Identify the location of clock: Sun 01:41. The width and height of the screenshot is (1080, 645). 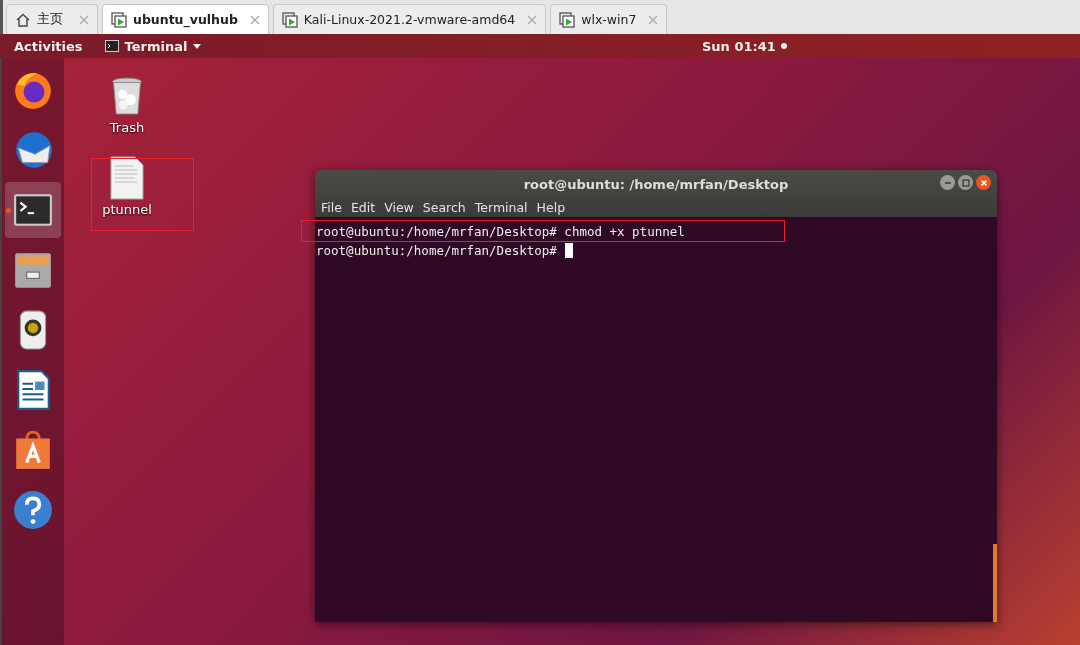
(744, 46).